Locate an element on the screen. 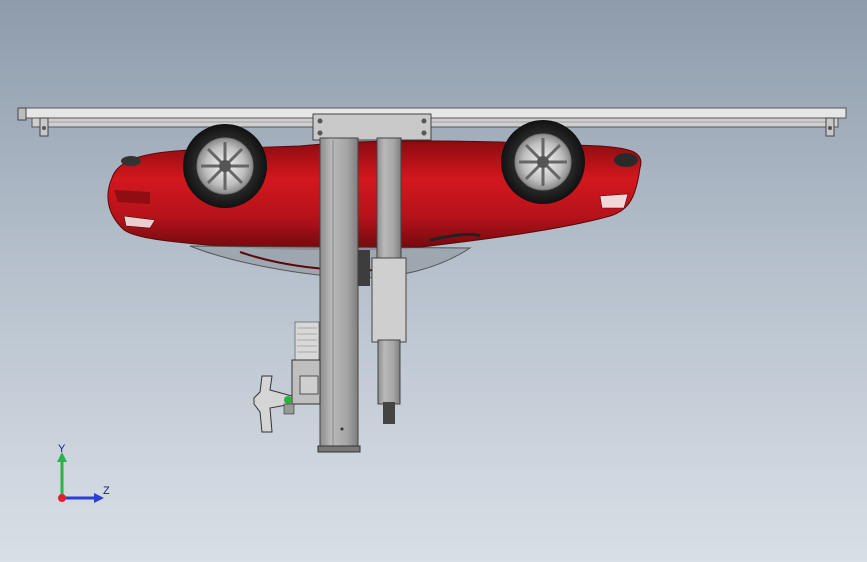 This screenshot has height=562, width=867. rear-wheel is located at coordinates (543, 162).